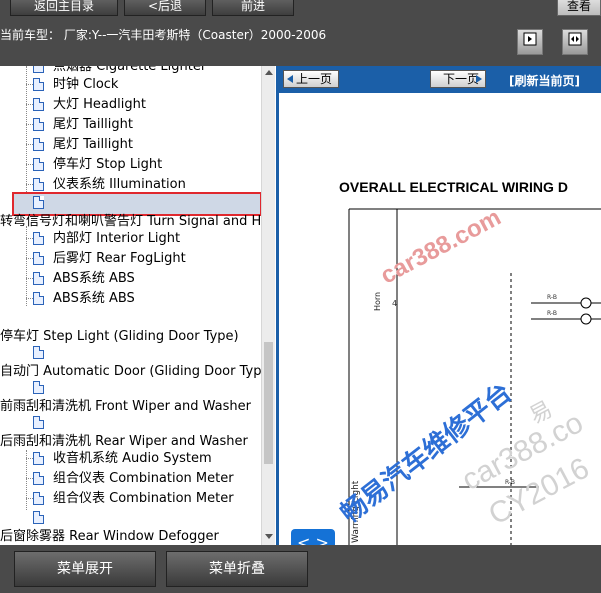 This screenshot has height=593, width=601. What do you see at coordinates (461, 79) in the screenshot?
I see `next-page-label: 下一页` at bounding box center [461, 79].